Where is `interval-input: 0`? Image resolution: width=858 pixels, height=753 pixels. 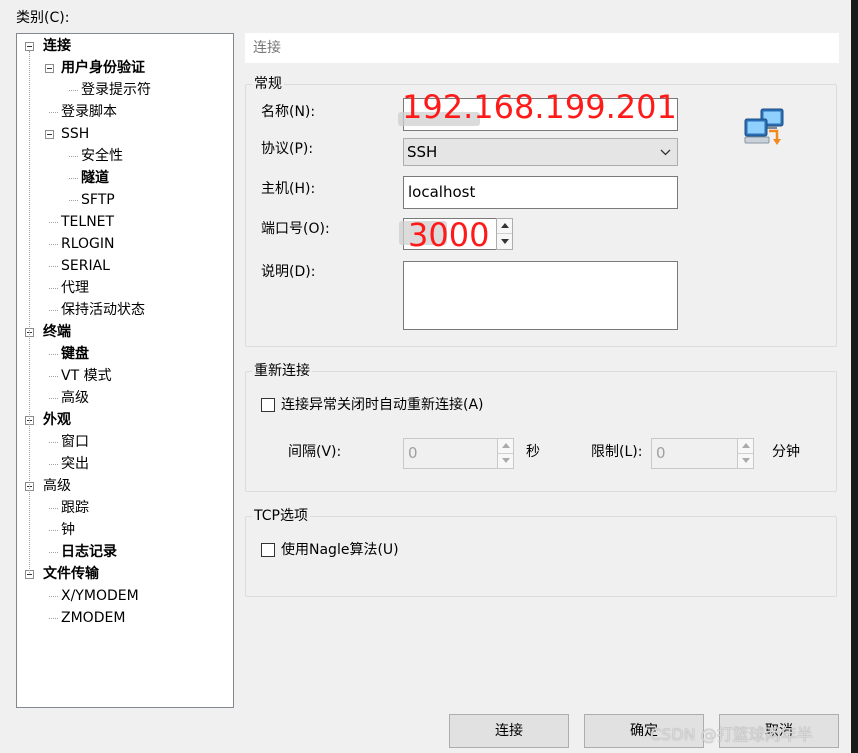 interval-input: 0 is located at coordinates (451, 453).